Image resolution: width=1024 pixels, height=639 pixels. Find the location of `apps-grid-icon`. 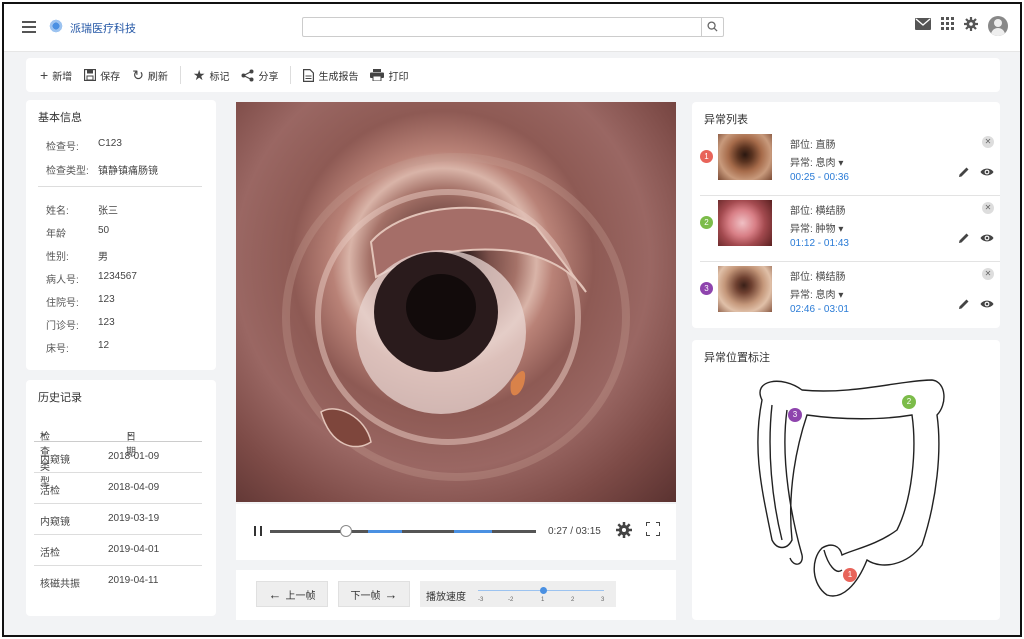

apps-grid-icon is located at coordinates (947, 26).